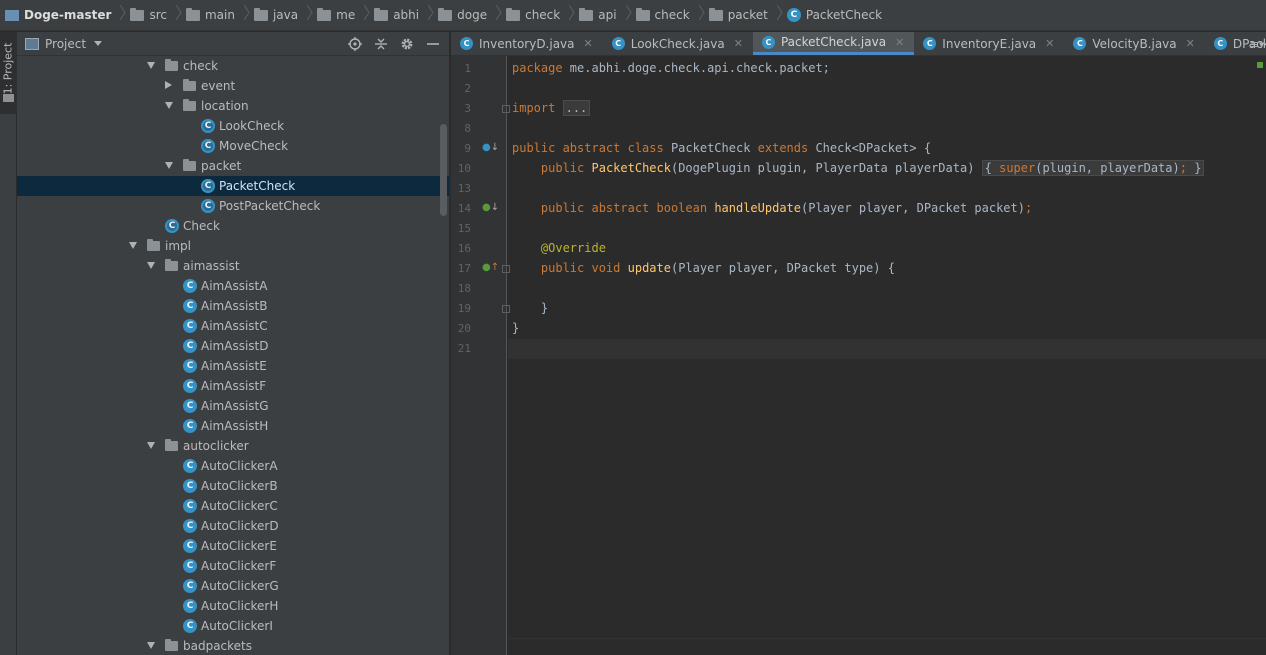 Image resolution: width=1266 pixels, height=655 pixels. What do you see at coordinates (245, 15) in the screenshot?
I see `breadcrumb-separator` at bounding box center [245, 15].